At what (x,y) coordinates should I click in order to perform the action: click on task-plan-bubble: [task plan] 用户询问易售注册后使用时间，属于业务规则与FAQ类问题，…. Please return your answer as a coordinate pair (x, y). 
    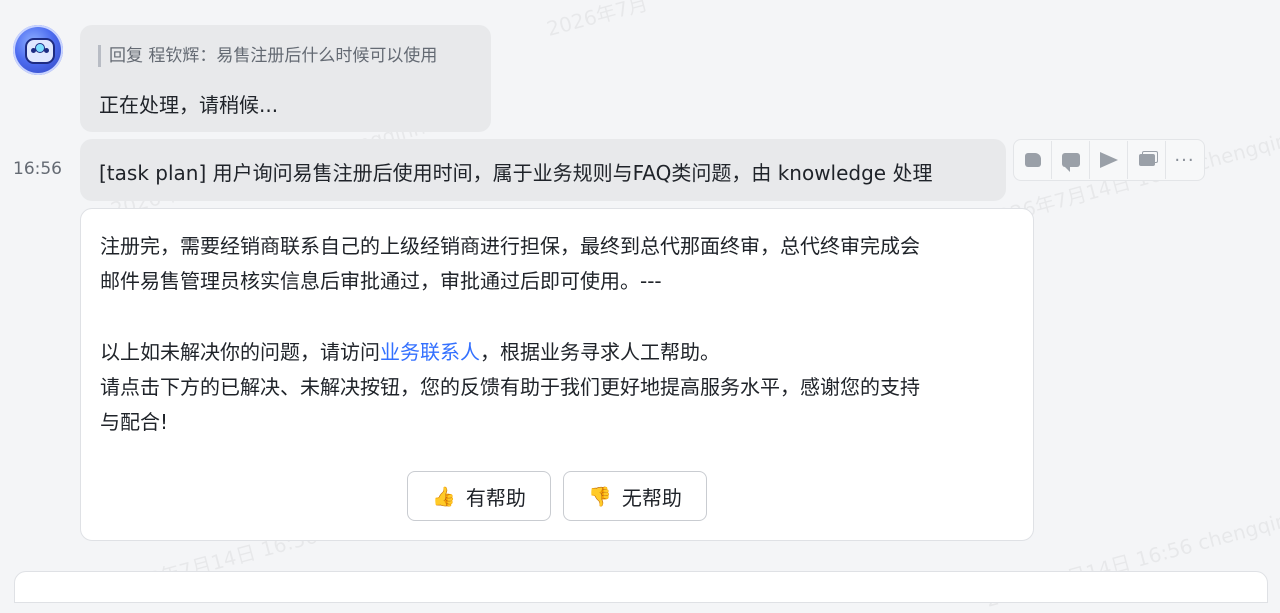
    Looking at the image, I should click on (543, 170).